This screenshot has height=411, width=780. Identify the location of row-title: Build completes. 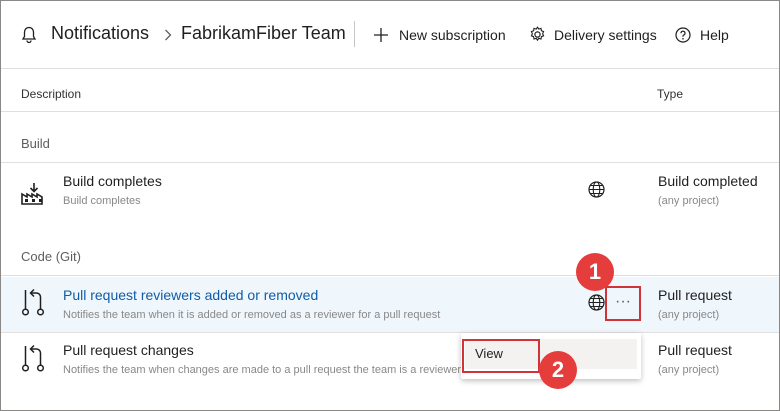
(112, 181).